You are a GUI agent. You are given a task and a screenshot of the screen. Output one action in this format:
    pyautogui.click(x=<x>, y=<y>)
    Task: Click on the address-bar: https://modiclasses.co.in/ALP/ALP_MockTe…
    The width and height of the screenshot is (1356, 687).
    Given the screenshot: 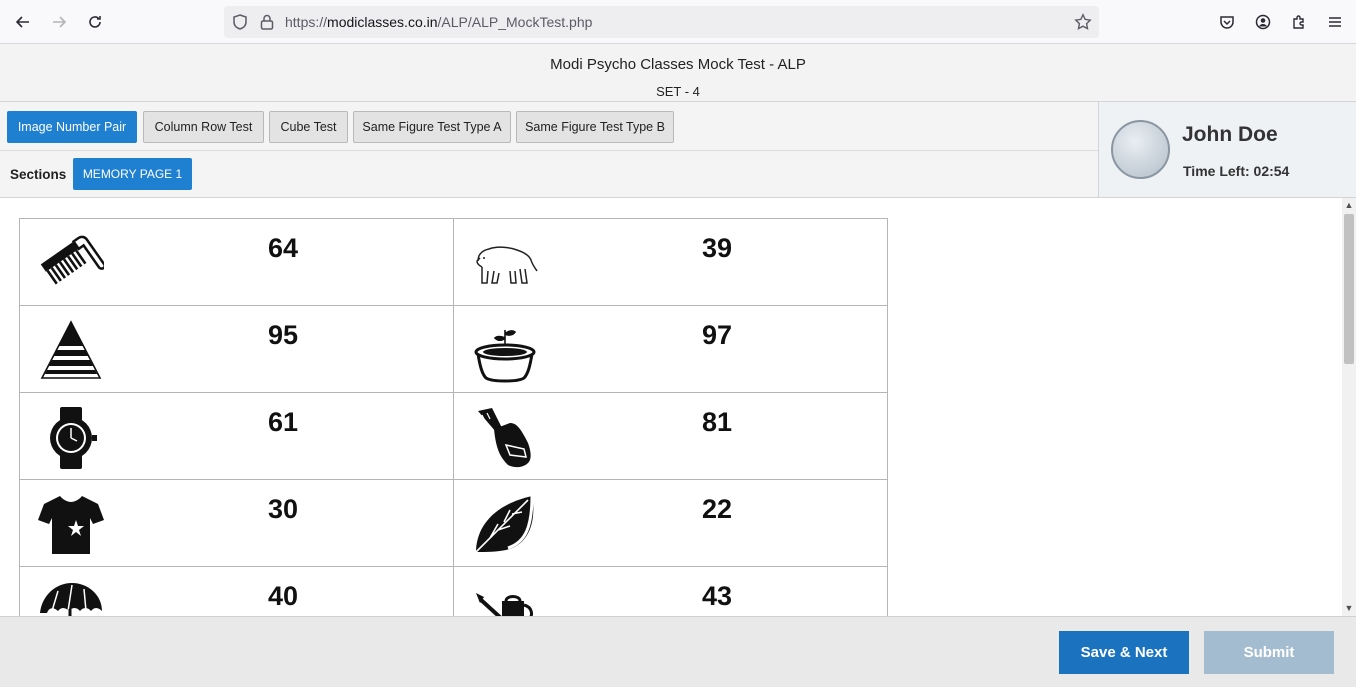 What is the action you would take?
    pyautogui.click(x=661, y=22)
    